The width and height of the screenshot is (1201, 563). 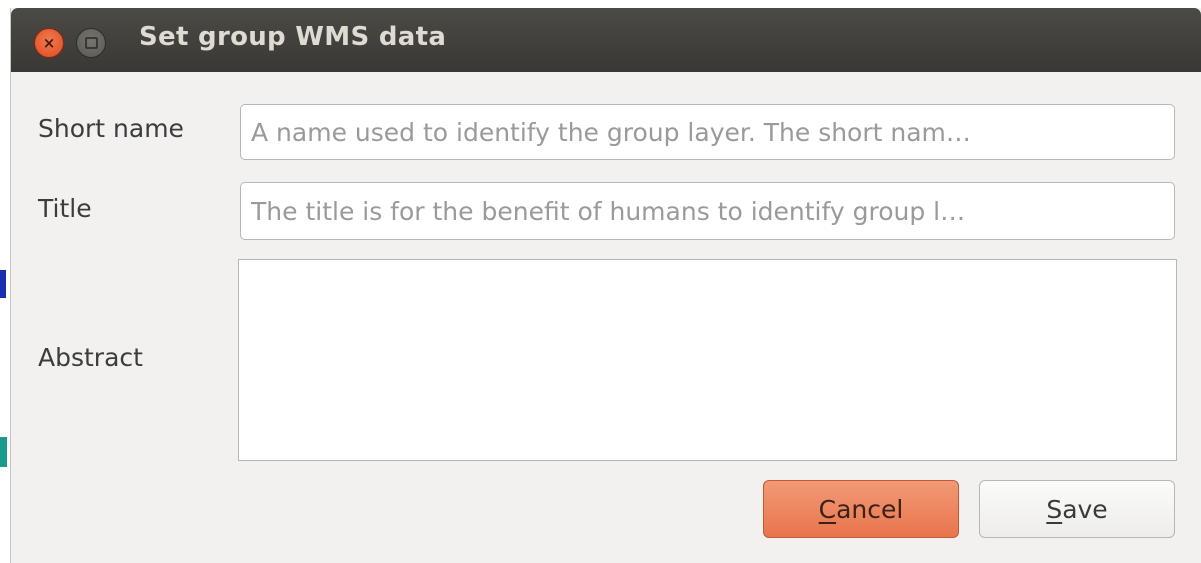 What do you see at coordinates (111, 128) in the screenshot?
I see `short-name-label: Short name` at bounding box center [111, 128].